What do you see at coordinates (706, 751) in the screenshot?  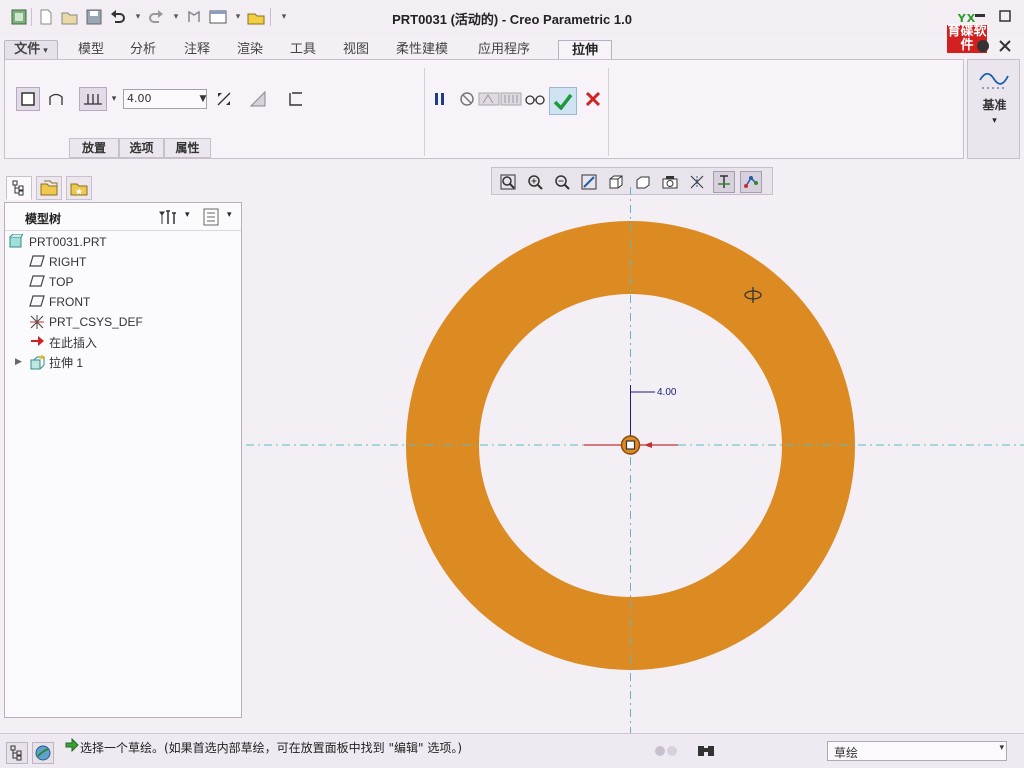 I see `find-icon` at bounding box center [706, 751].